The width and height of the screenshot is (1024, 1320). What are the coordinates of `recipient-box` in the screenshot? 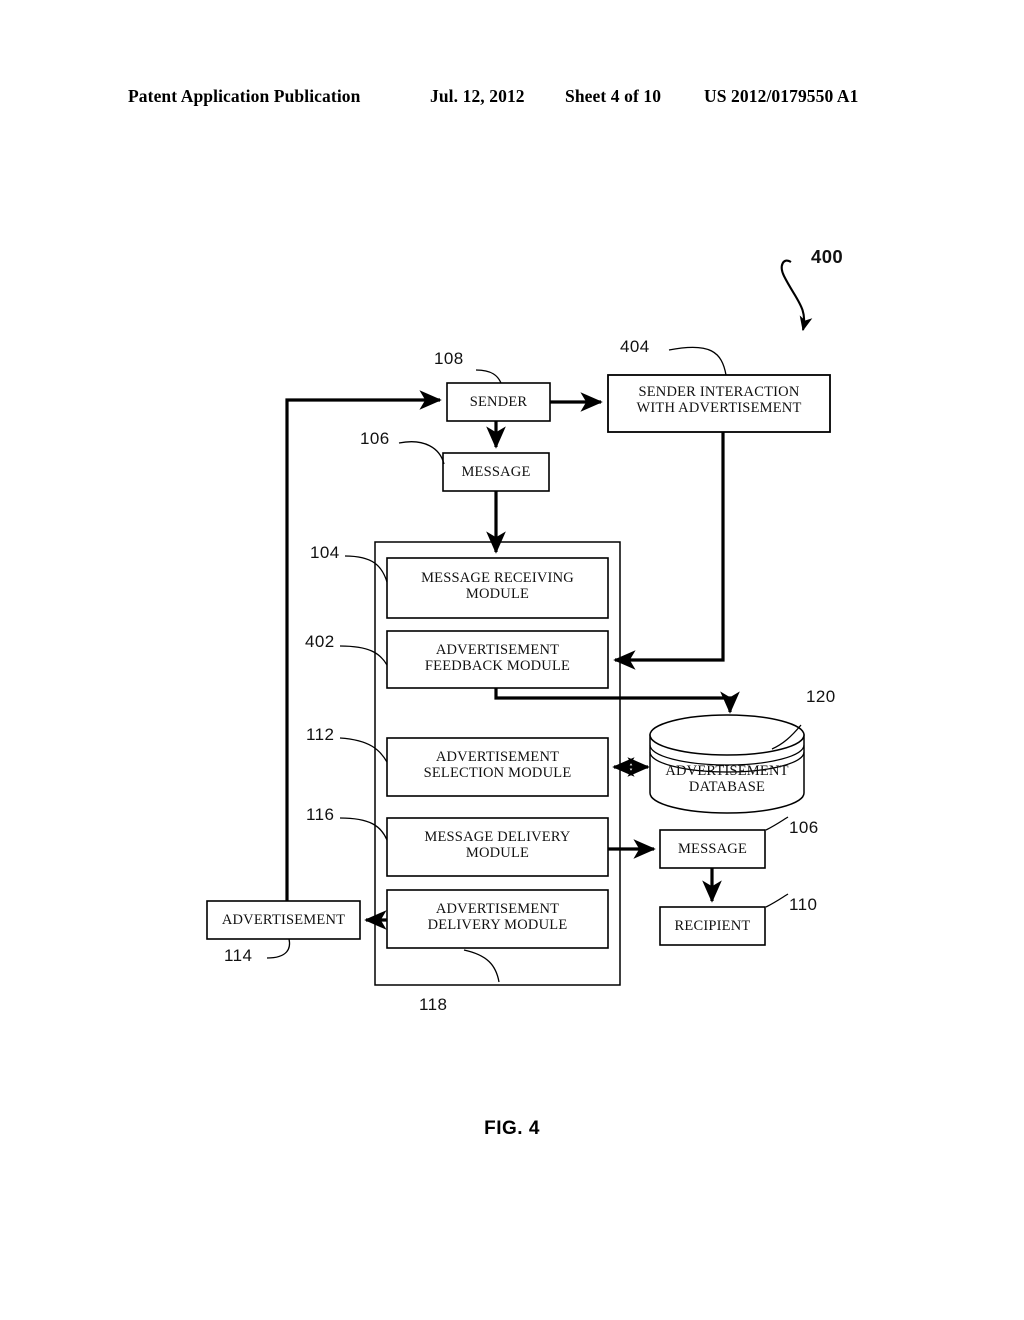 It's located at (712, 926).